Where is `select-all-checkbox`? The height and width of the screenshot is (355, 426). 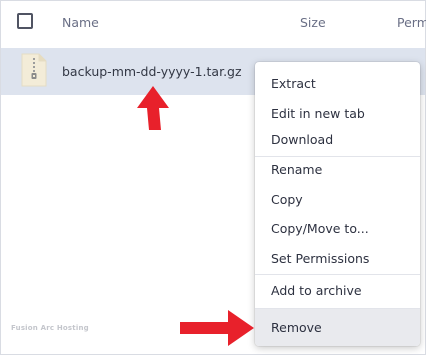
select-all-checkbox is located at coordinates (25, 21).